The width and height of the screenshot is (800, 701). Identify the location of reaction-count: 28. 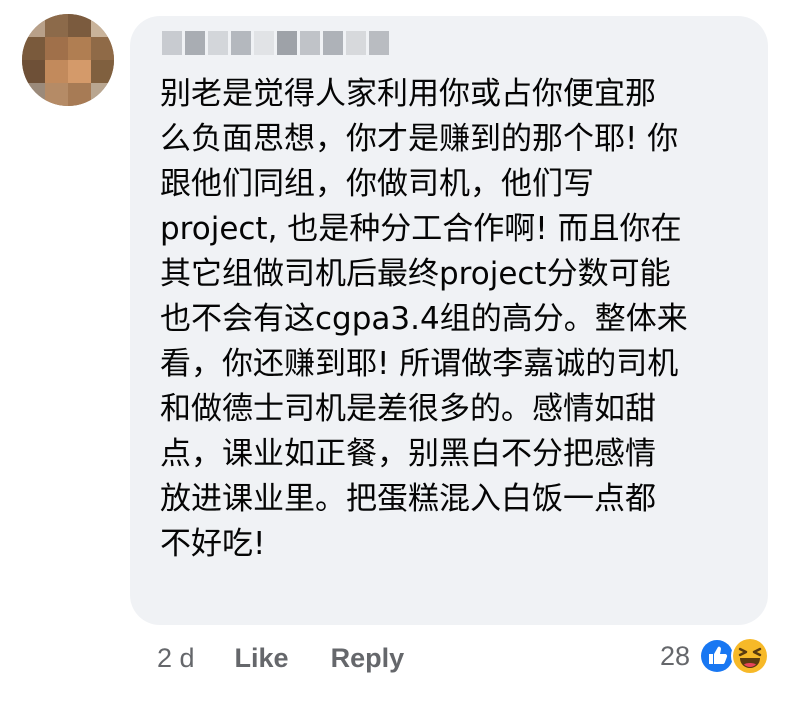
(674, 655).